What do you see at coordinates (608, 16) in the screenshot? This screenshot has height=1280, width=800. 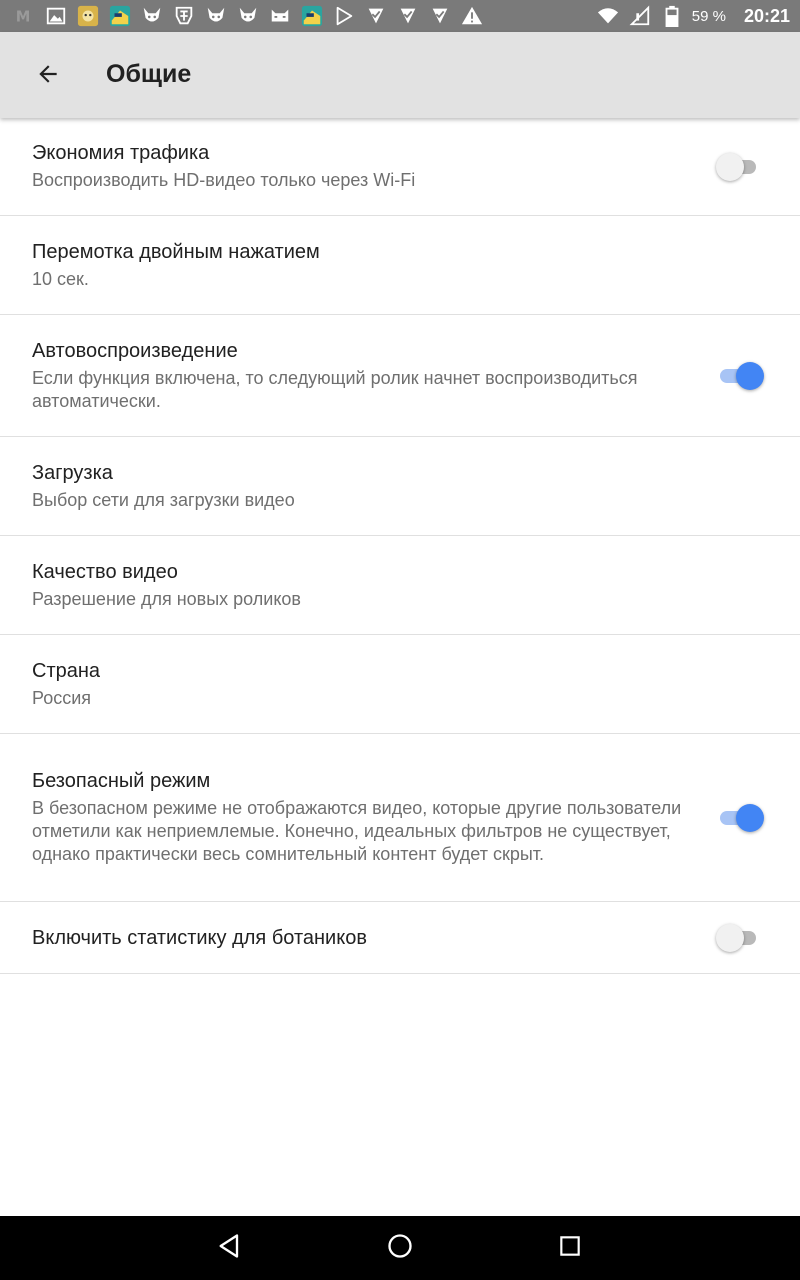 I see `wifi-icon` at bounding box center [608, 16].